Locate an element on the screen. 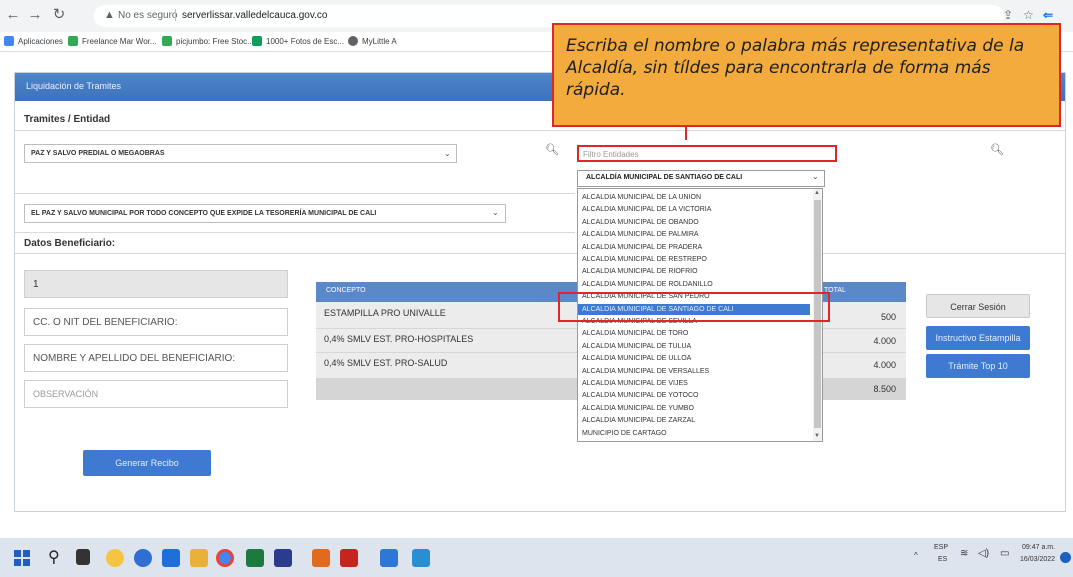  dropdown-item: ALCALDIA MUNICIPAL DE LA UNION is located at coordinates (696, 197).